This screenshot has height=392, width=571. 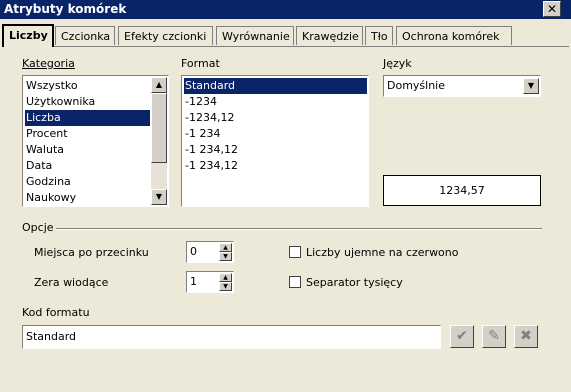 What do you see at coordinates (87, 118) in the screenshot?
I see `list-item-selected: Liczba` at bounding box center [87, 118].